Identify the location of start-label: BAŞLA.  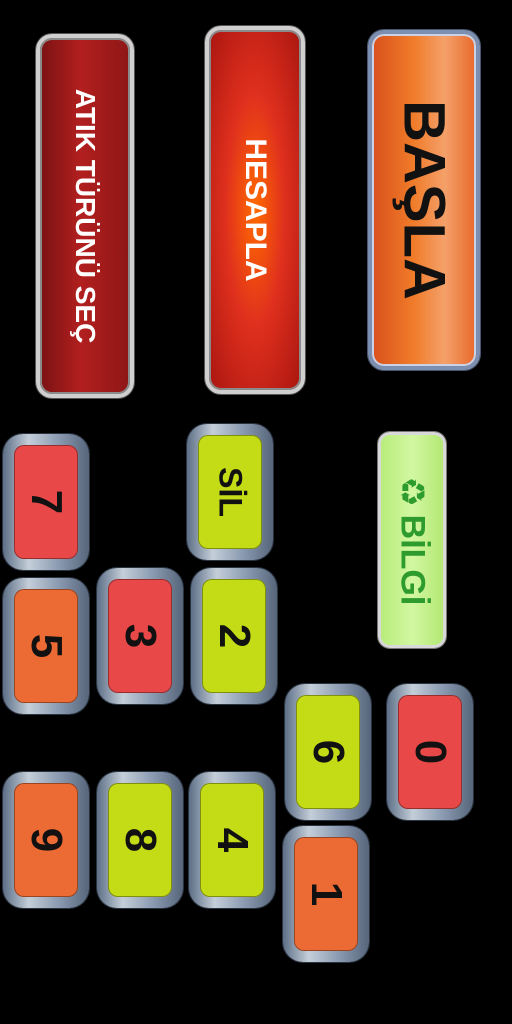
(424, 200).